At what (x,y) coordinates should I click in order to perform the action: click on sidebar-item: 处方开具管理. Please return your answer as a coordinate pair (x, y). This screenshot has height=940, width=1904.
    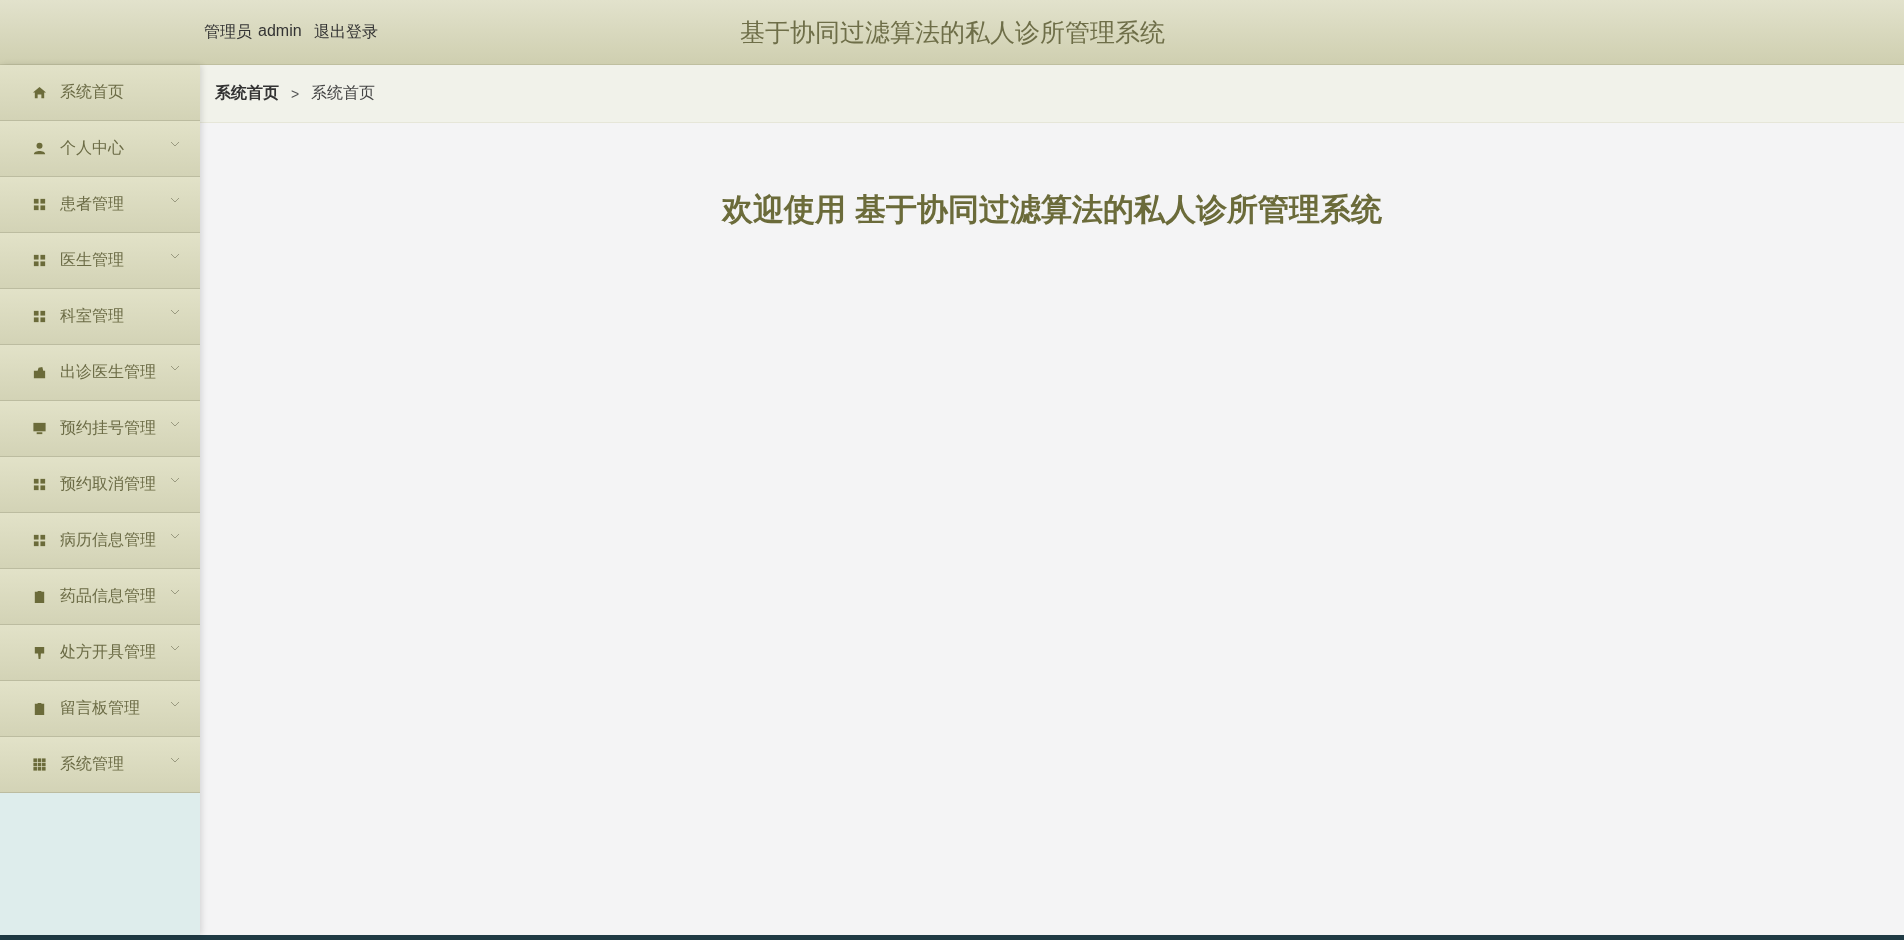
    Looking at the image, I should click on (100, 653).